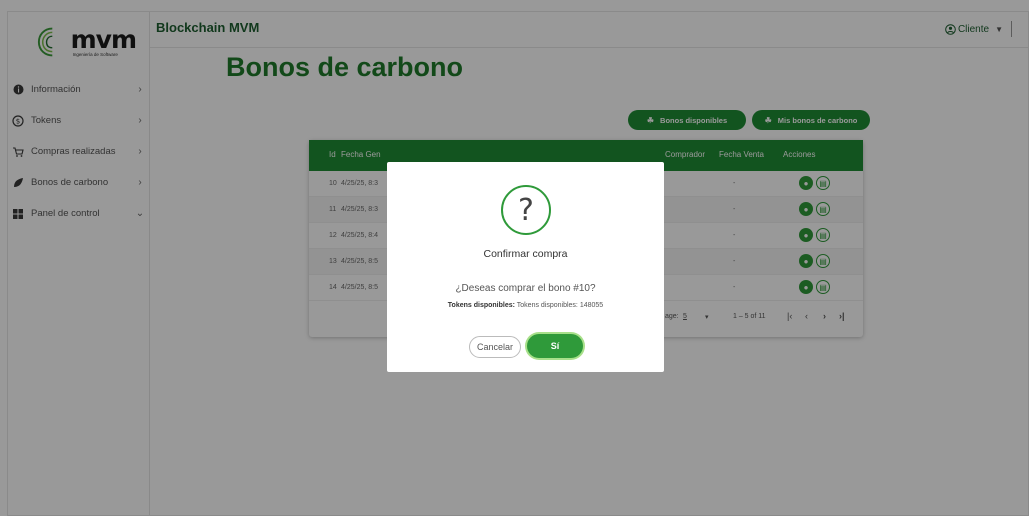 The width and height of the screenshot is (1029, 516). Describe the element at coordinates (560, 305) in the screenshot. I see `tokens-value: Tokens disponibles: 148055` at that location.